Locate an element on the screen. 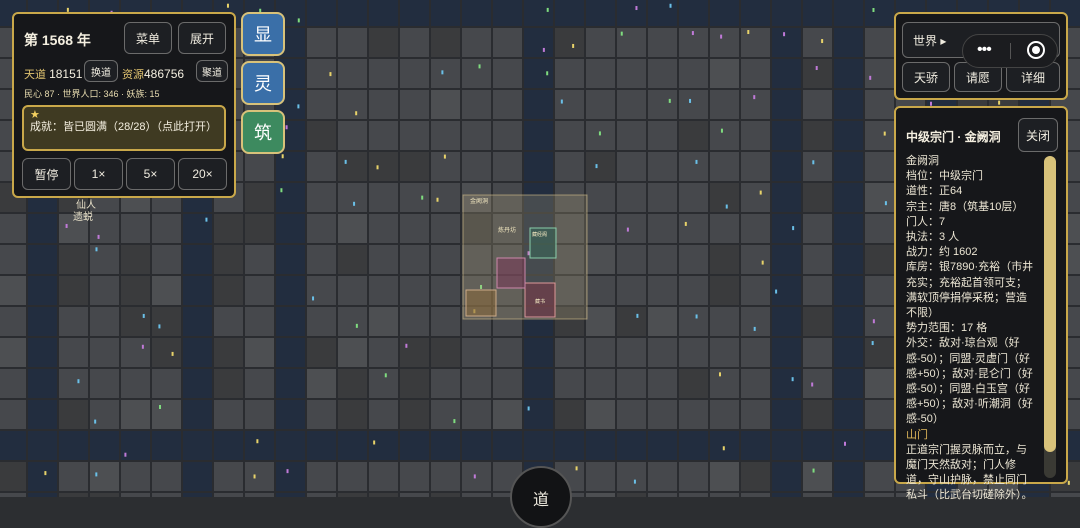 This screenshot has width=1080, height=528. show-button: 显 is located at coordinates (263, 34).